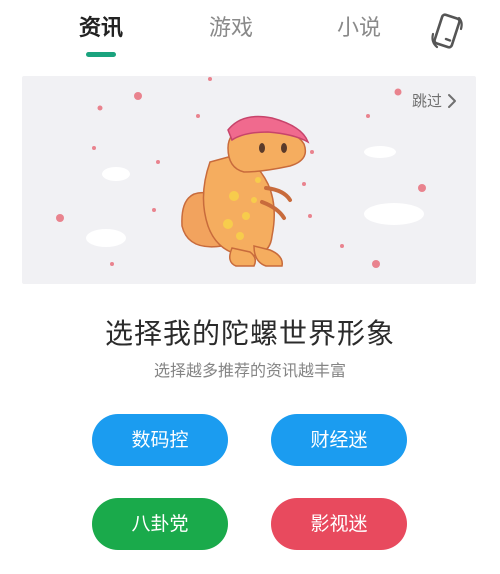 This screenshot has height=574, width=500. Describe the element at coordinates (426, 101) in the screenshot. I see `skip-label: 跳过` at that location.